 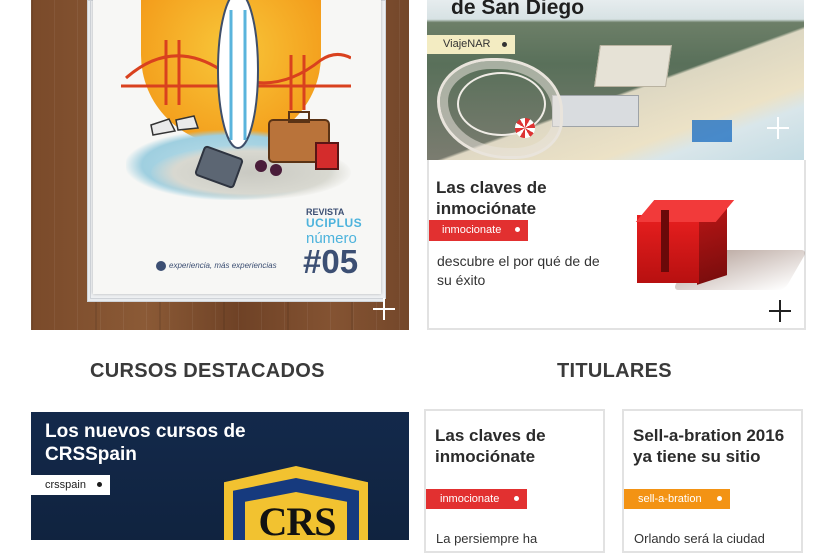 I want to click on sandiego-card: de San Diego ViajeNAR, so click(x=615, y=80).